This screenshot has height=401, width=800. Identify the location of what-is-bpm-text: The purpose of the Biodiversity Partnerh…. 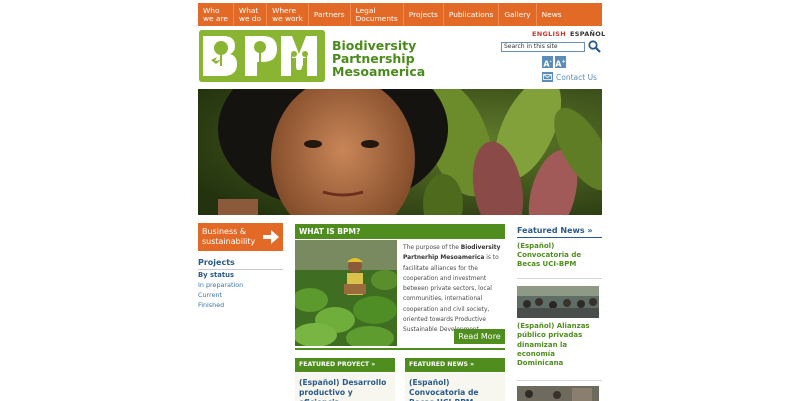
(454, 289).